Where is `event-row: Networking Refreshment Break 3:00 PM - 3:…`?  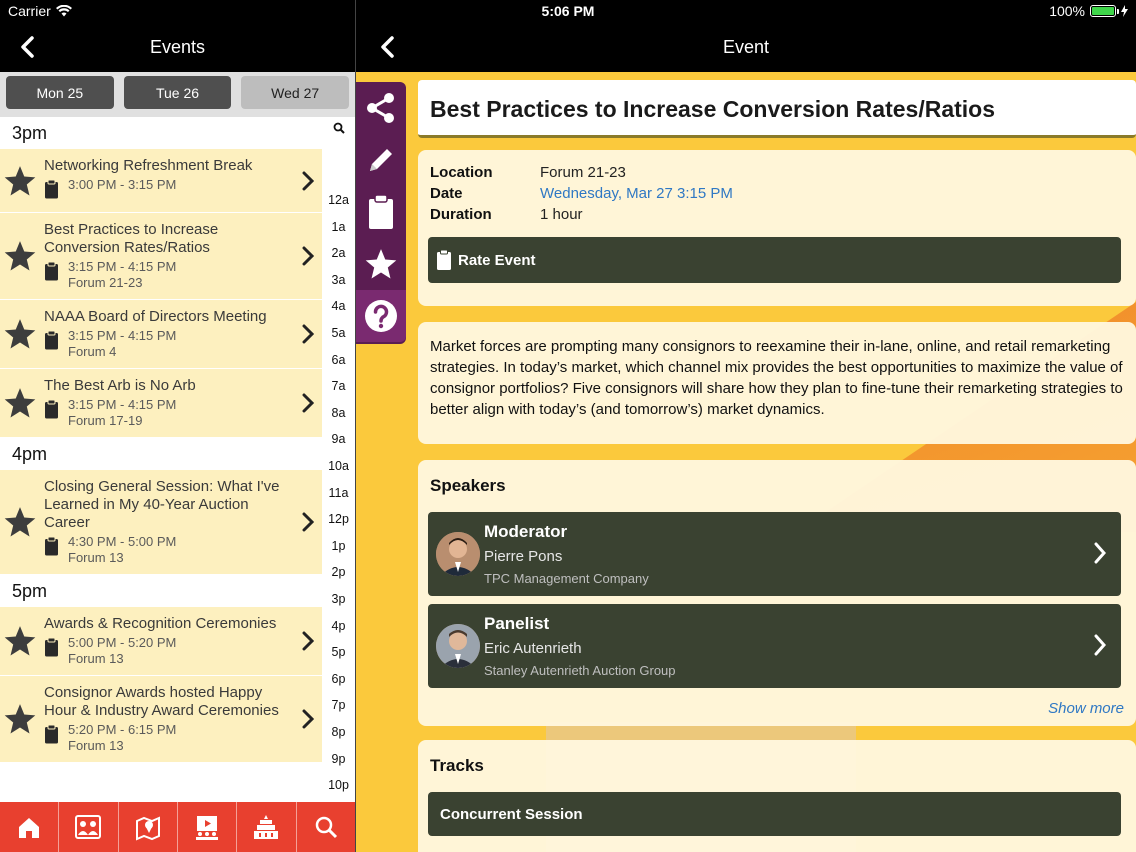 event-row: Networking Refreshment Break 3:00 PM - 3:… is located at coordinates (161, 181).